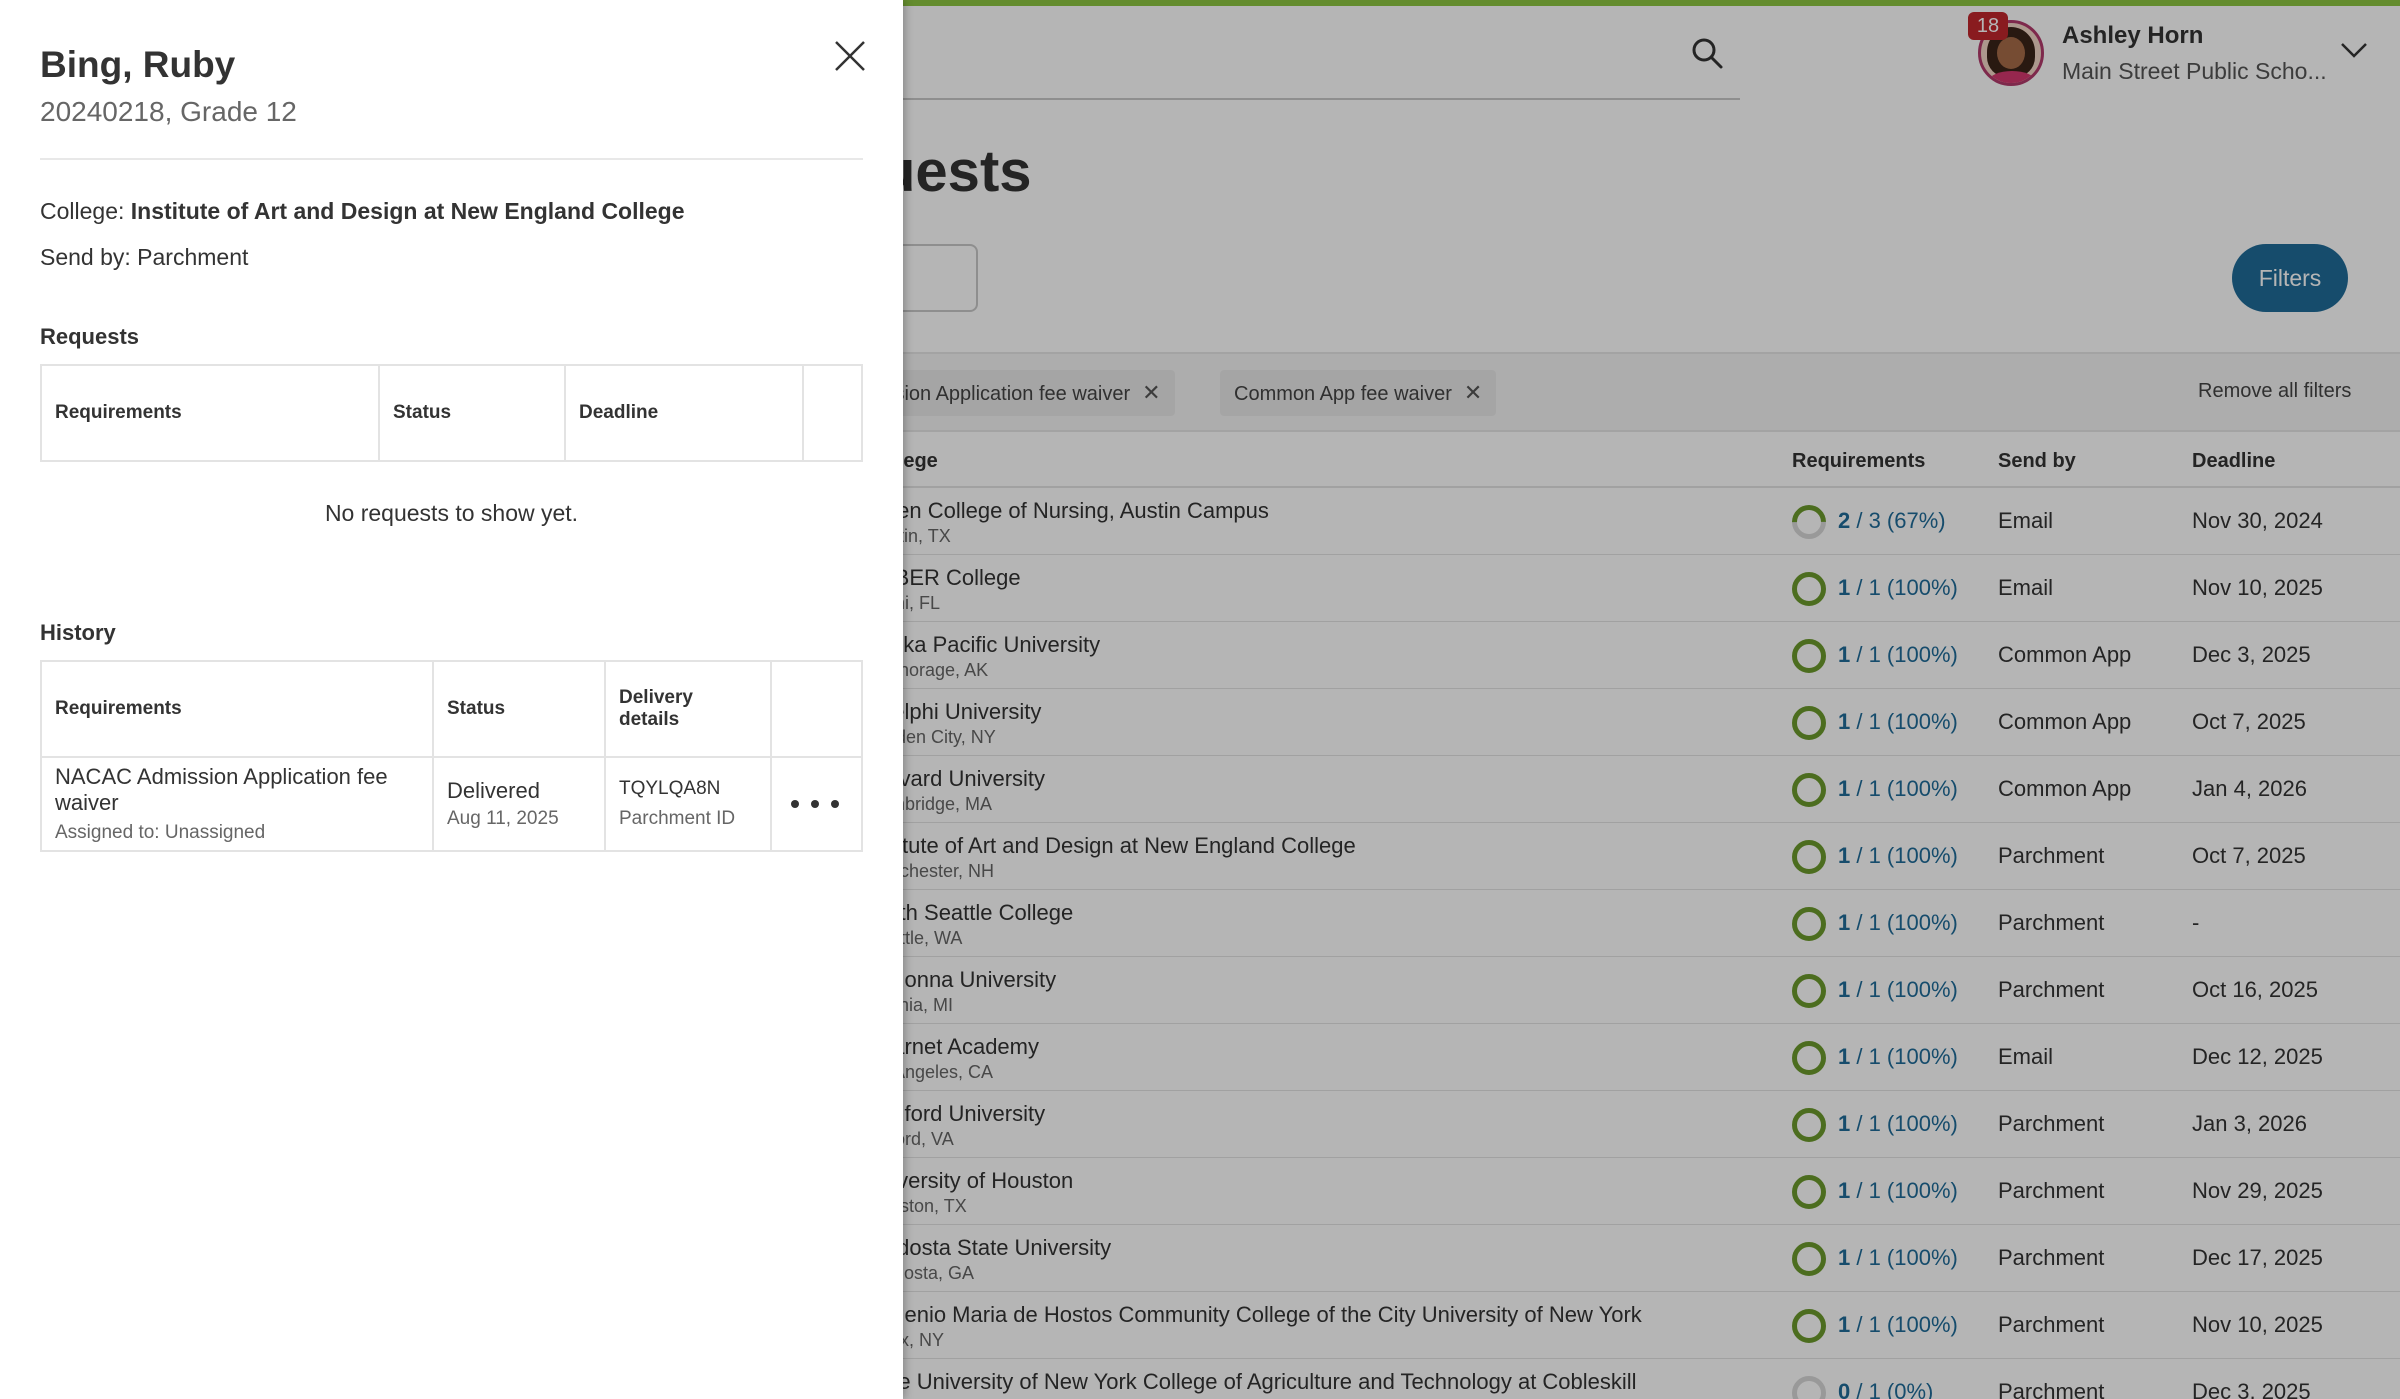 Image resolution: width=2400 pixels, height=1399 pixels. I want to click on history-assigned: Assigned to: Unassigned, so click(160, 832).